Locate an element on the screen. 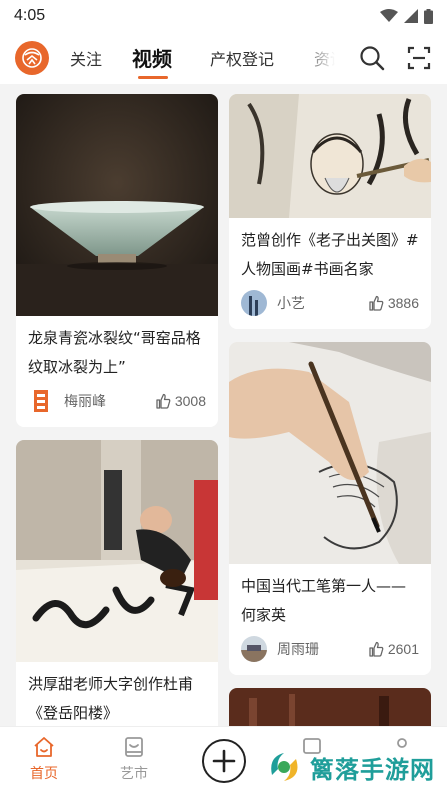 Image resolution: width=447 pixels, height=794 pixels. scan-button is located at coordinates (419, 58).